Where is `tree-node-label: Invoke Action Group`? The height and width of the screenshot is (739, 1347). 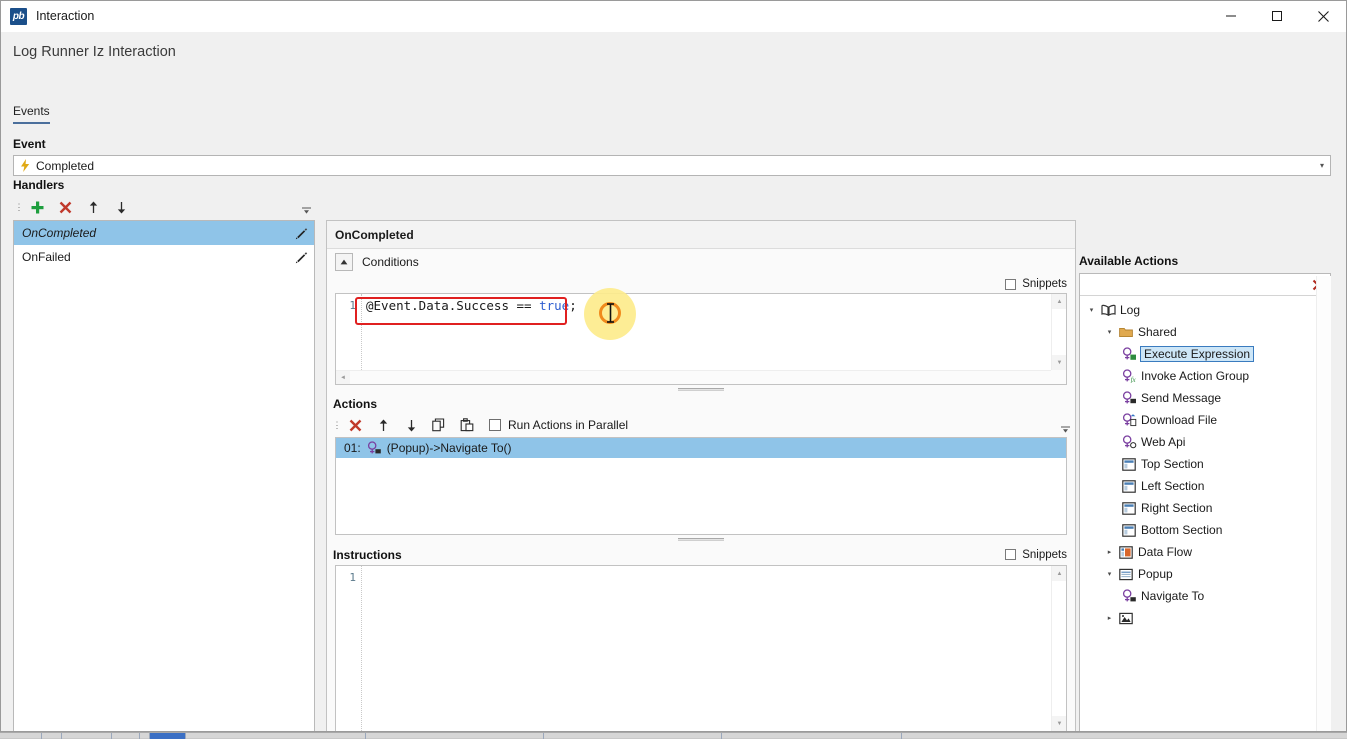 tree-node-label: Invoke Action Group is located at coordinates (1195, 376).